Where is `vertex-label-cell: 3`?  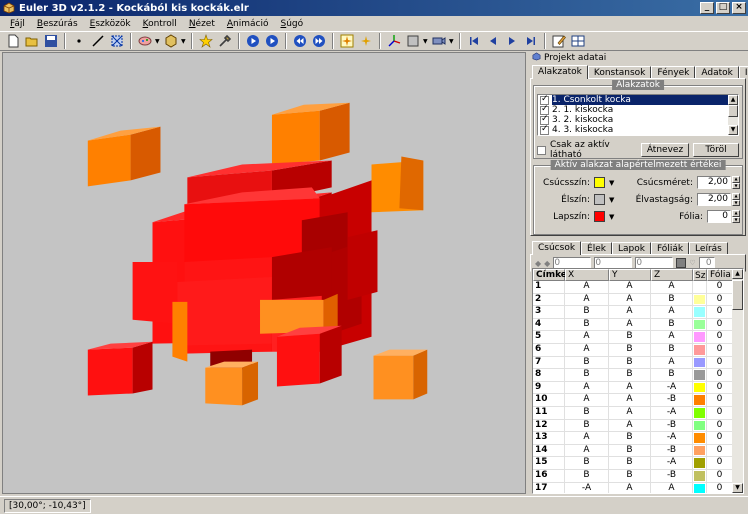
vertex-label-cell: 3 is located at coordinates (549, 312).